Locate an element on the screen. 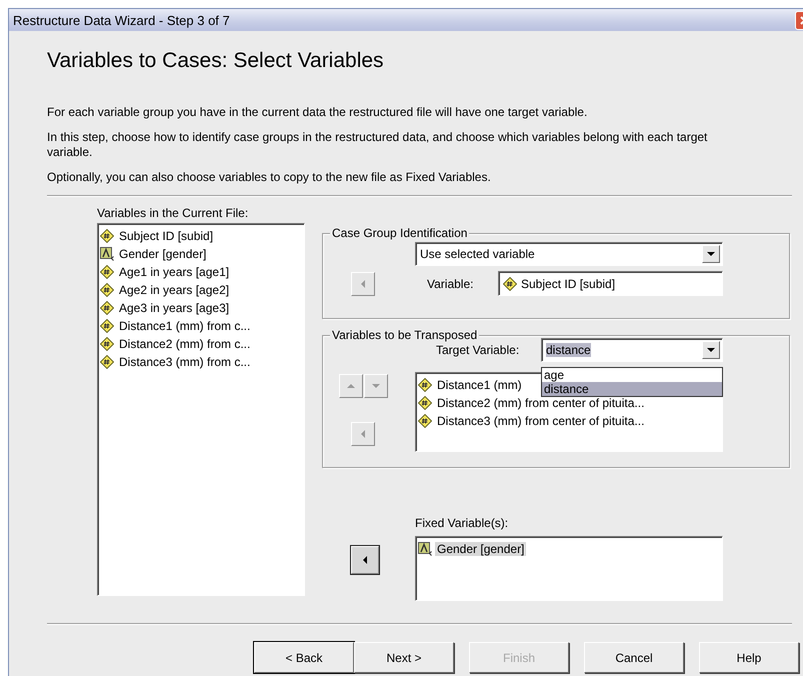 The width and height of the screenshot is (803, 676). dropdown-field: distance is located at coordinates (632, 350).